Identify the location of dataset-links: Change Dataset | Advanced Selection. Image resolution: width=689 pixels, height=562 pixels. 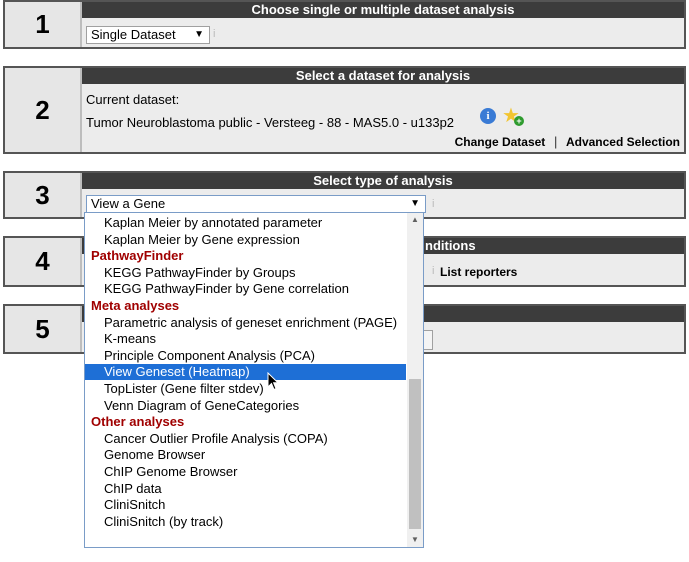
(567, 141).